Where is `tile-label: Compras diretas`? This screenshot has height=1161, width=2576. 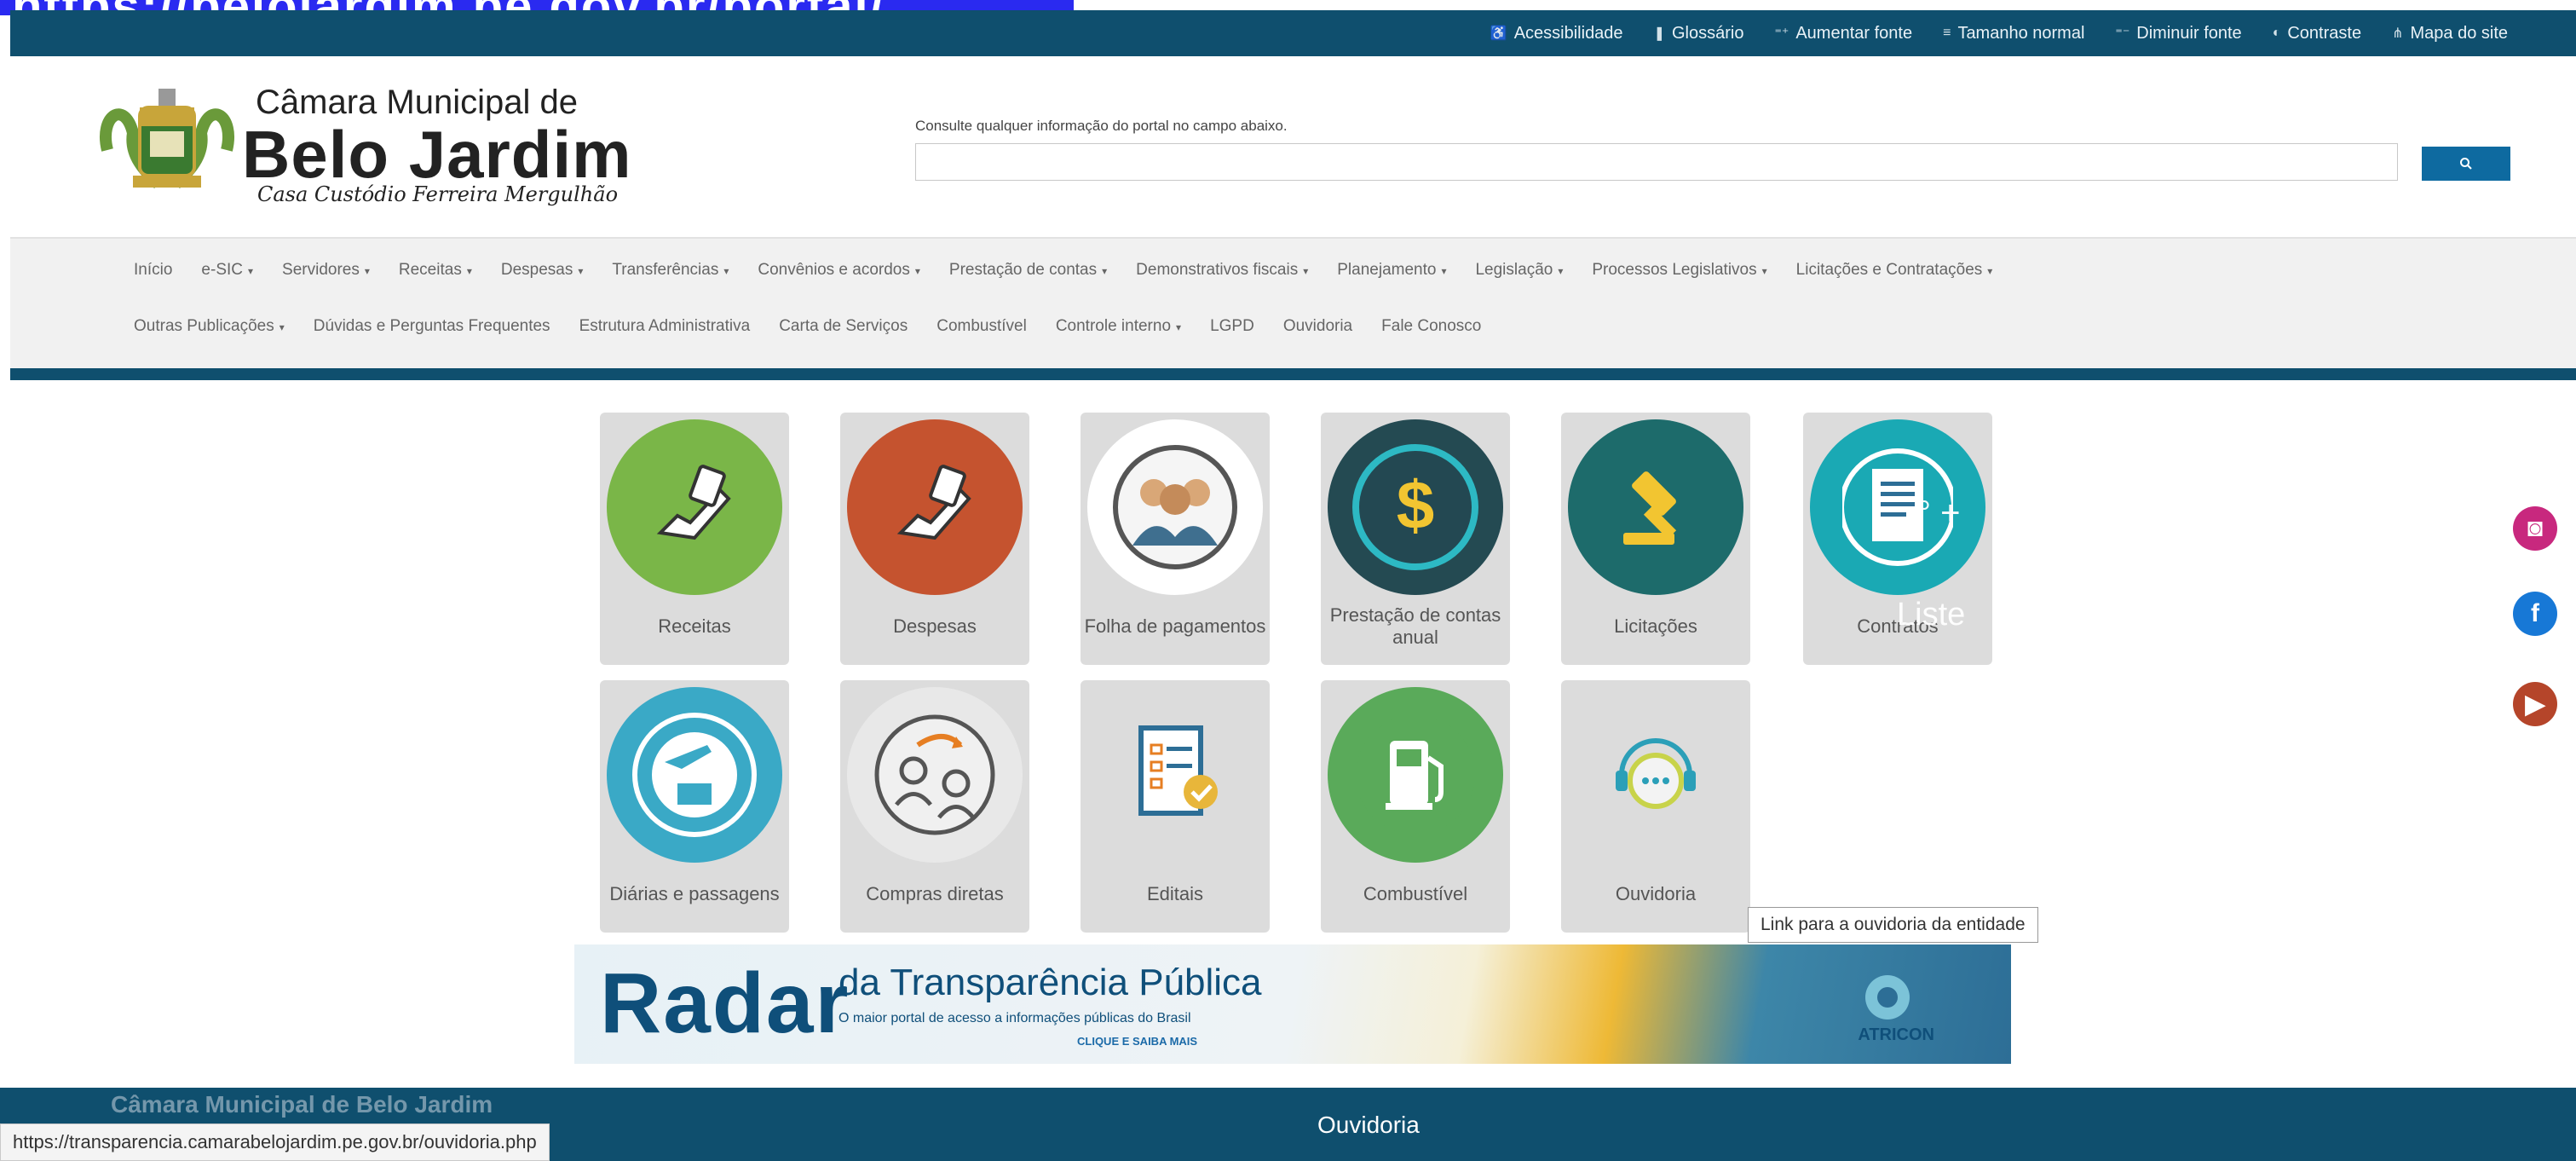 tile-label: Compras diretas is located at coordinates (935, 893).